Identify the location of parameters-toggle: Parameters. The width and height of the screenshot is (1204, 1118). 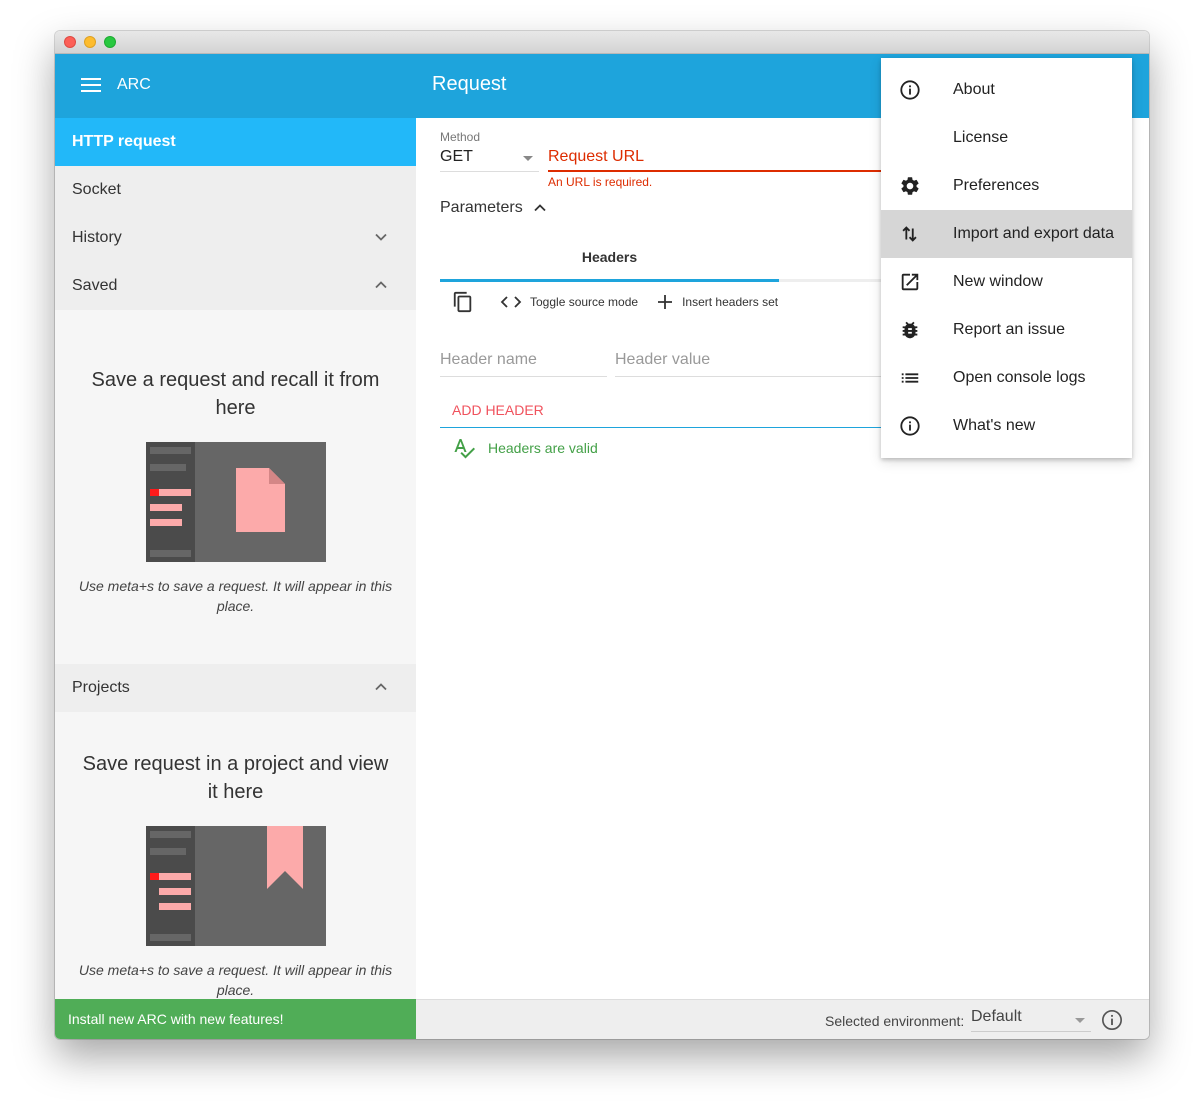
(493, 208).